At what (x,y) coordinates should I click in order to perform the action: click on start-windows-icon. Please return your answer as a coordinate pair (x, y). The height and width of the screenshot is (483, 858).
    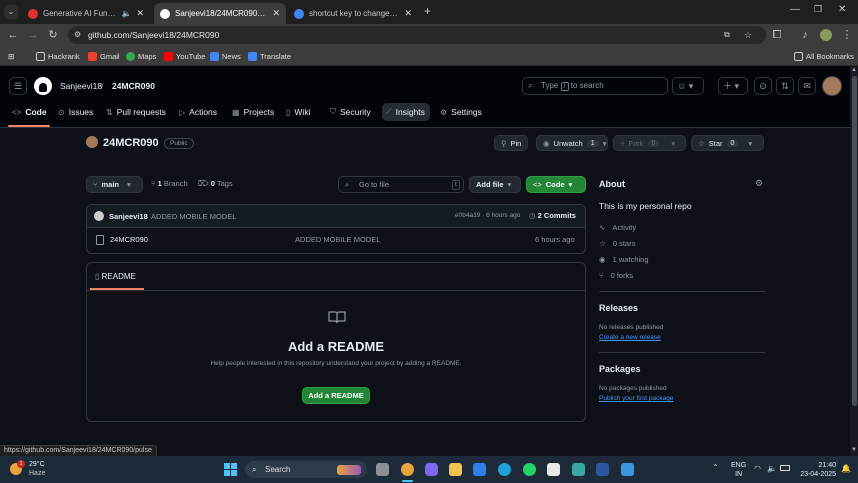
    Looking at the image, I should click on (230, 469).